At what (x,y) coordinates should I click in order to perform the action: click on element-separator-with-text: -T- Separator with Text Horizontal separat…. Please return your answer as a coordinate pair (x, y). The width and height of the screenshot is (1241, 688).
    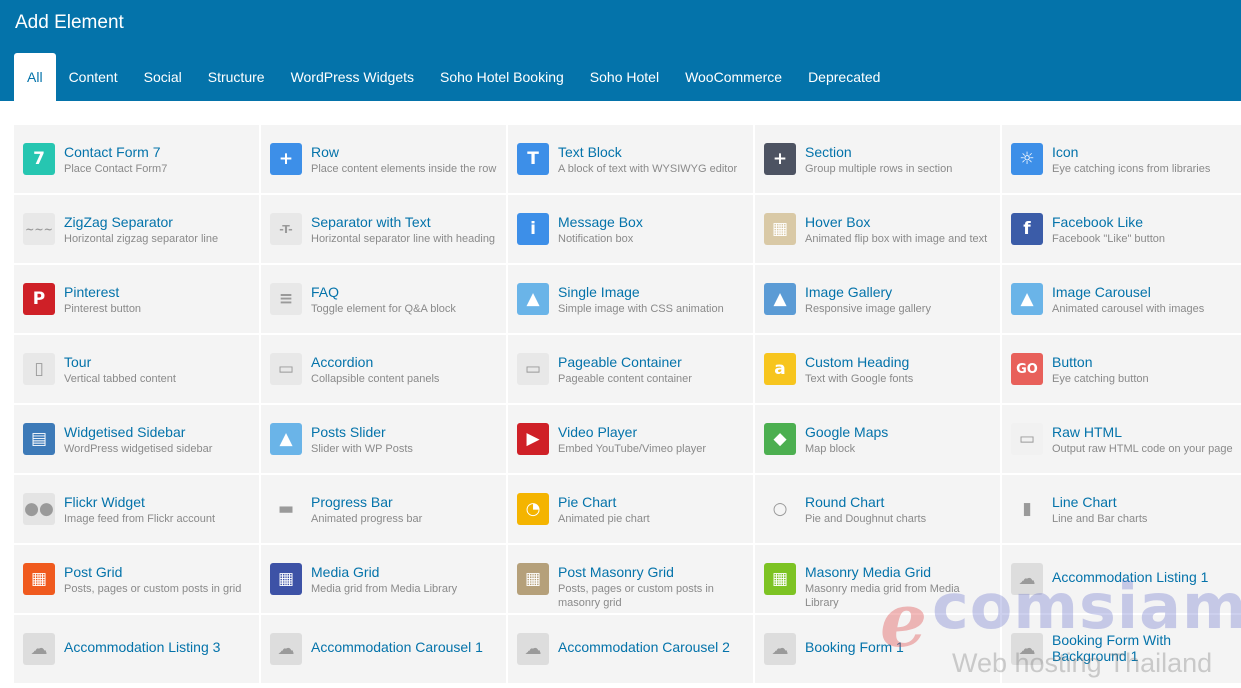
    Looking at the image, I should click on (383, 229).